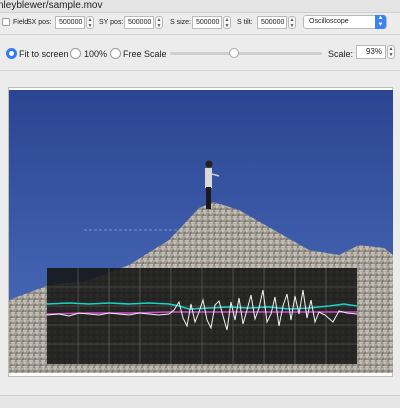 The image size is (400, 408). I want to click on free-scale-label: Free Scale, so click(145, 54).